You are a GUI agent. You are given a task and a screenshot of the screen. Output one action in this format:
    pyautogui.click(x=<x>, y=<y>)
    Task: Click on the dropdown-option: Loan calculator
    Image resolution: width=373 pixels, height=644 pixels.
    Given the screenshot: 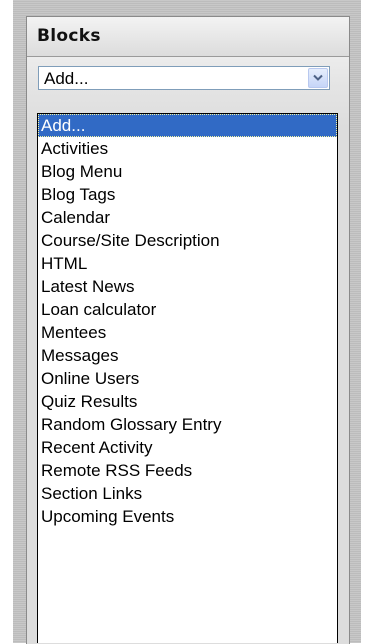 What is the action you would take?
    pyautogui.click(x=187, y=309)
    